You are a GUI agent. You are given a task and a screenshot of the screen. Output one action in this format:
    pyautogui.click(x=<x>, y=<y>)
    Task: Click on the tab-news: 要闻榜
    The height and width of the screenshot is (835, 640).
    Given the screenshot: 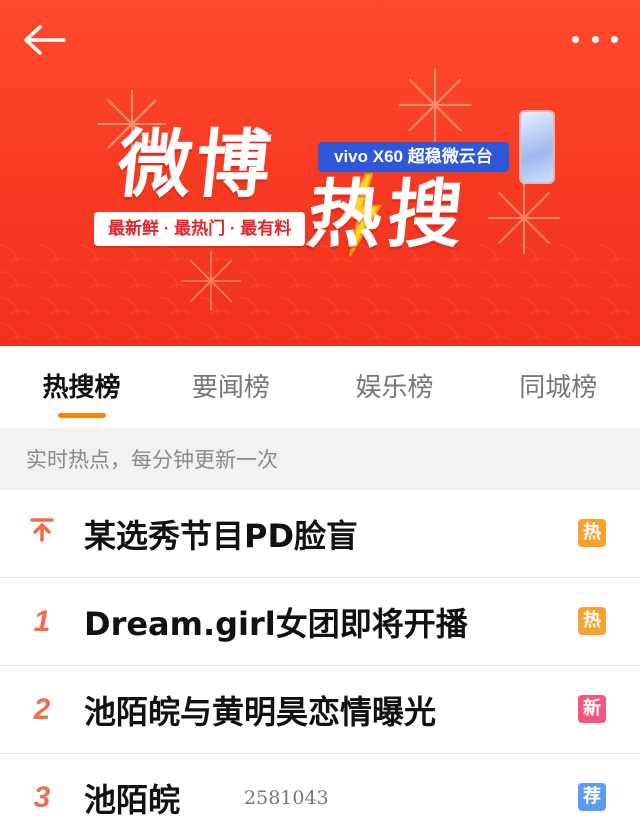 What is the action you would take?
    pyautogui.click(x=231, y=387)
    